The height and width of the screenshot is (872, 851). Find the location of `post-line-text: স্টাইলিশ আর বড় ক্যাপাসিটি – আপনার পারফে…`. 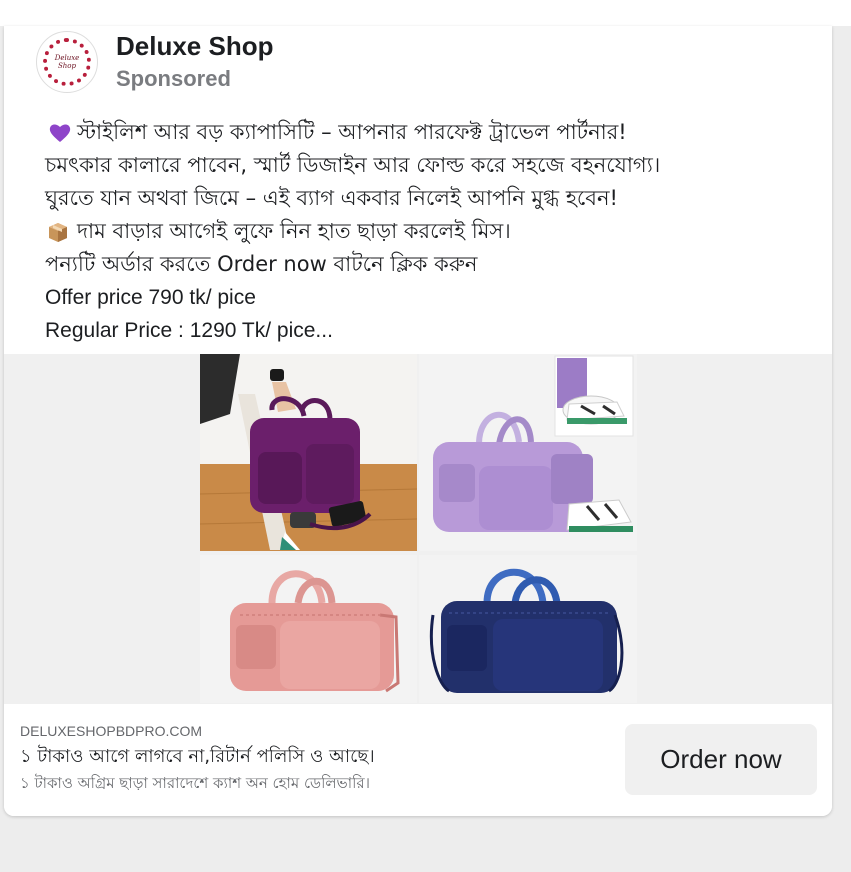

post-line-text: স্টাইলিশ আর বড় ক্যাপাসিটি – আপনার পারফে… is located at coordinates (352, 132).